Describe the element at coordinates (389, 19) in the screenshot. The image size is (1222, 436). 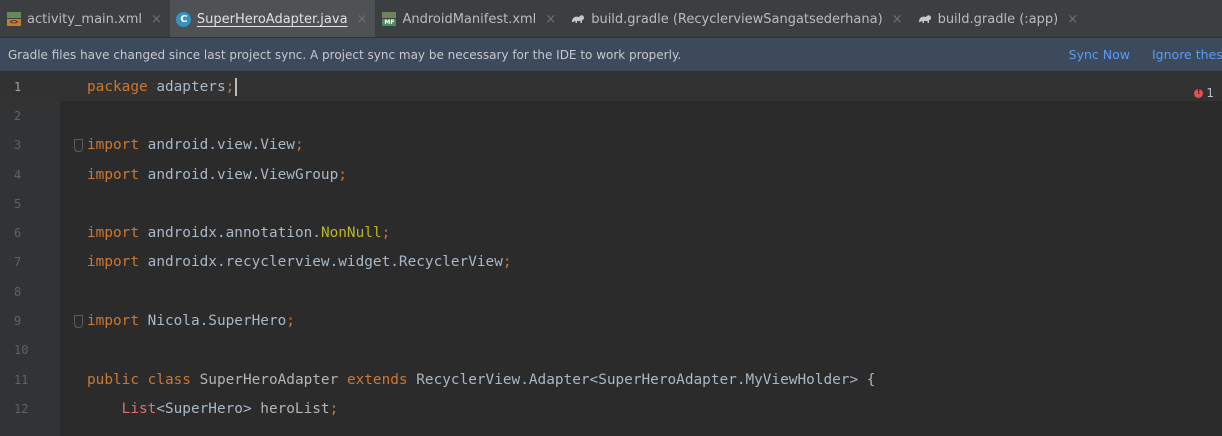
I see `manifest-icon: MF` at that location.